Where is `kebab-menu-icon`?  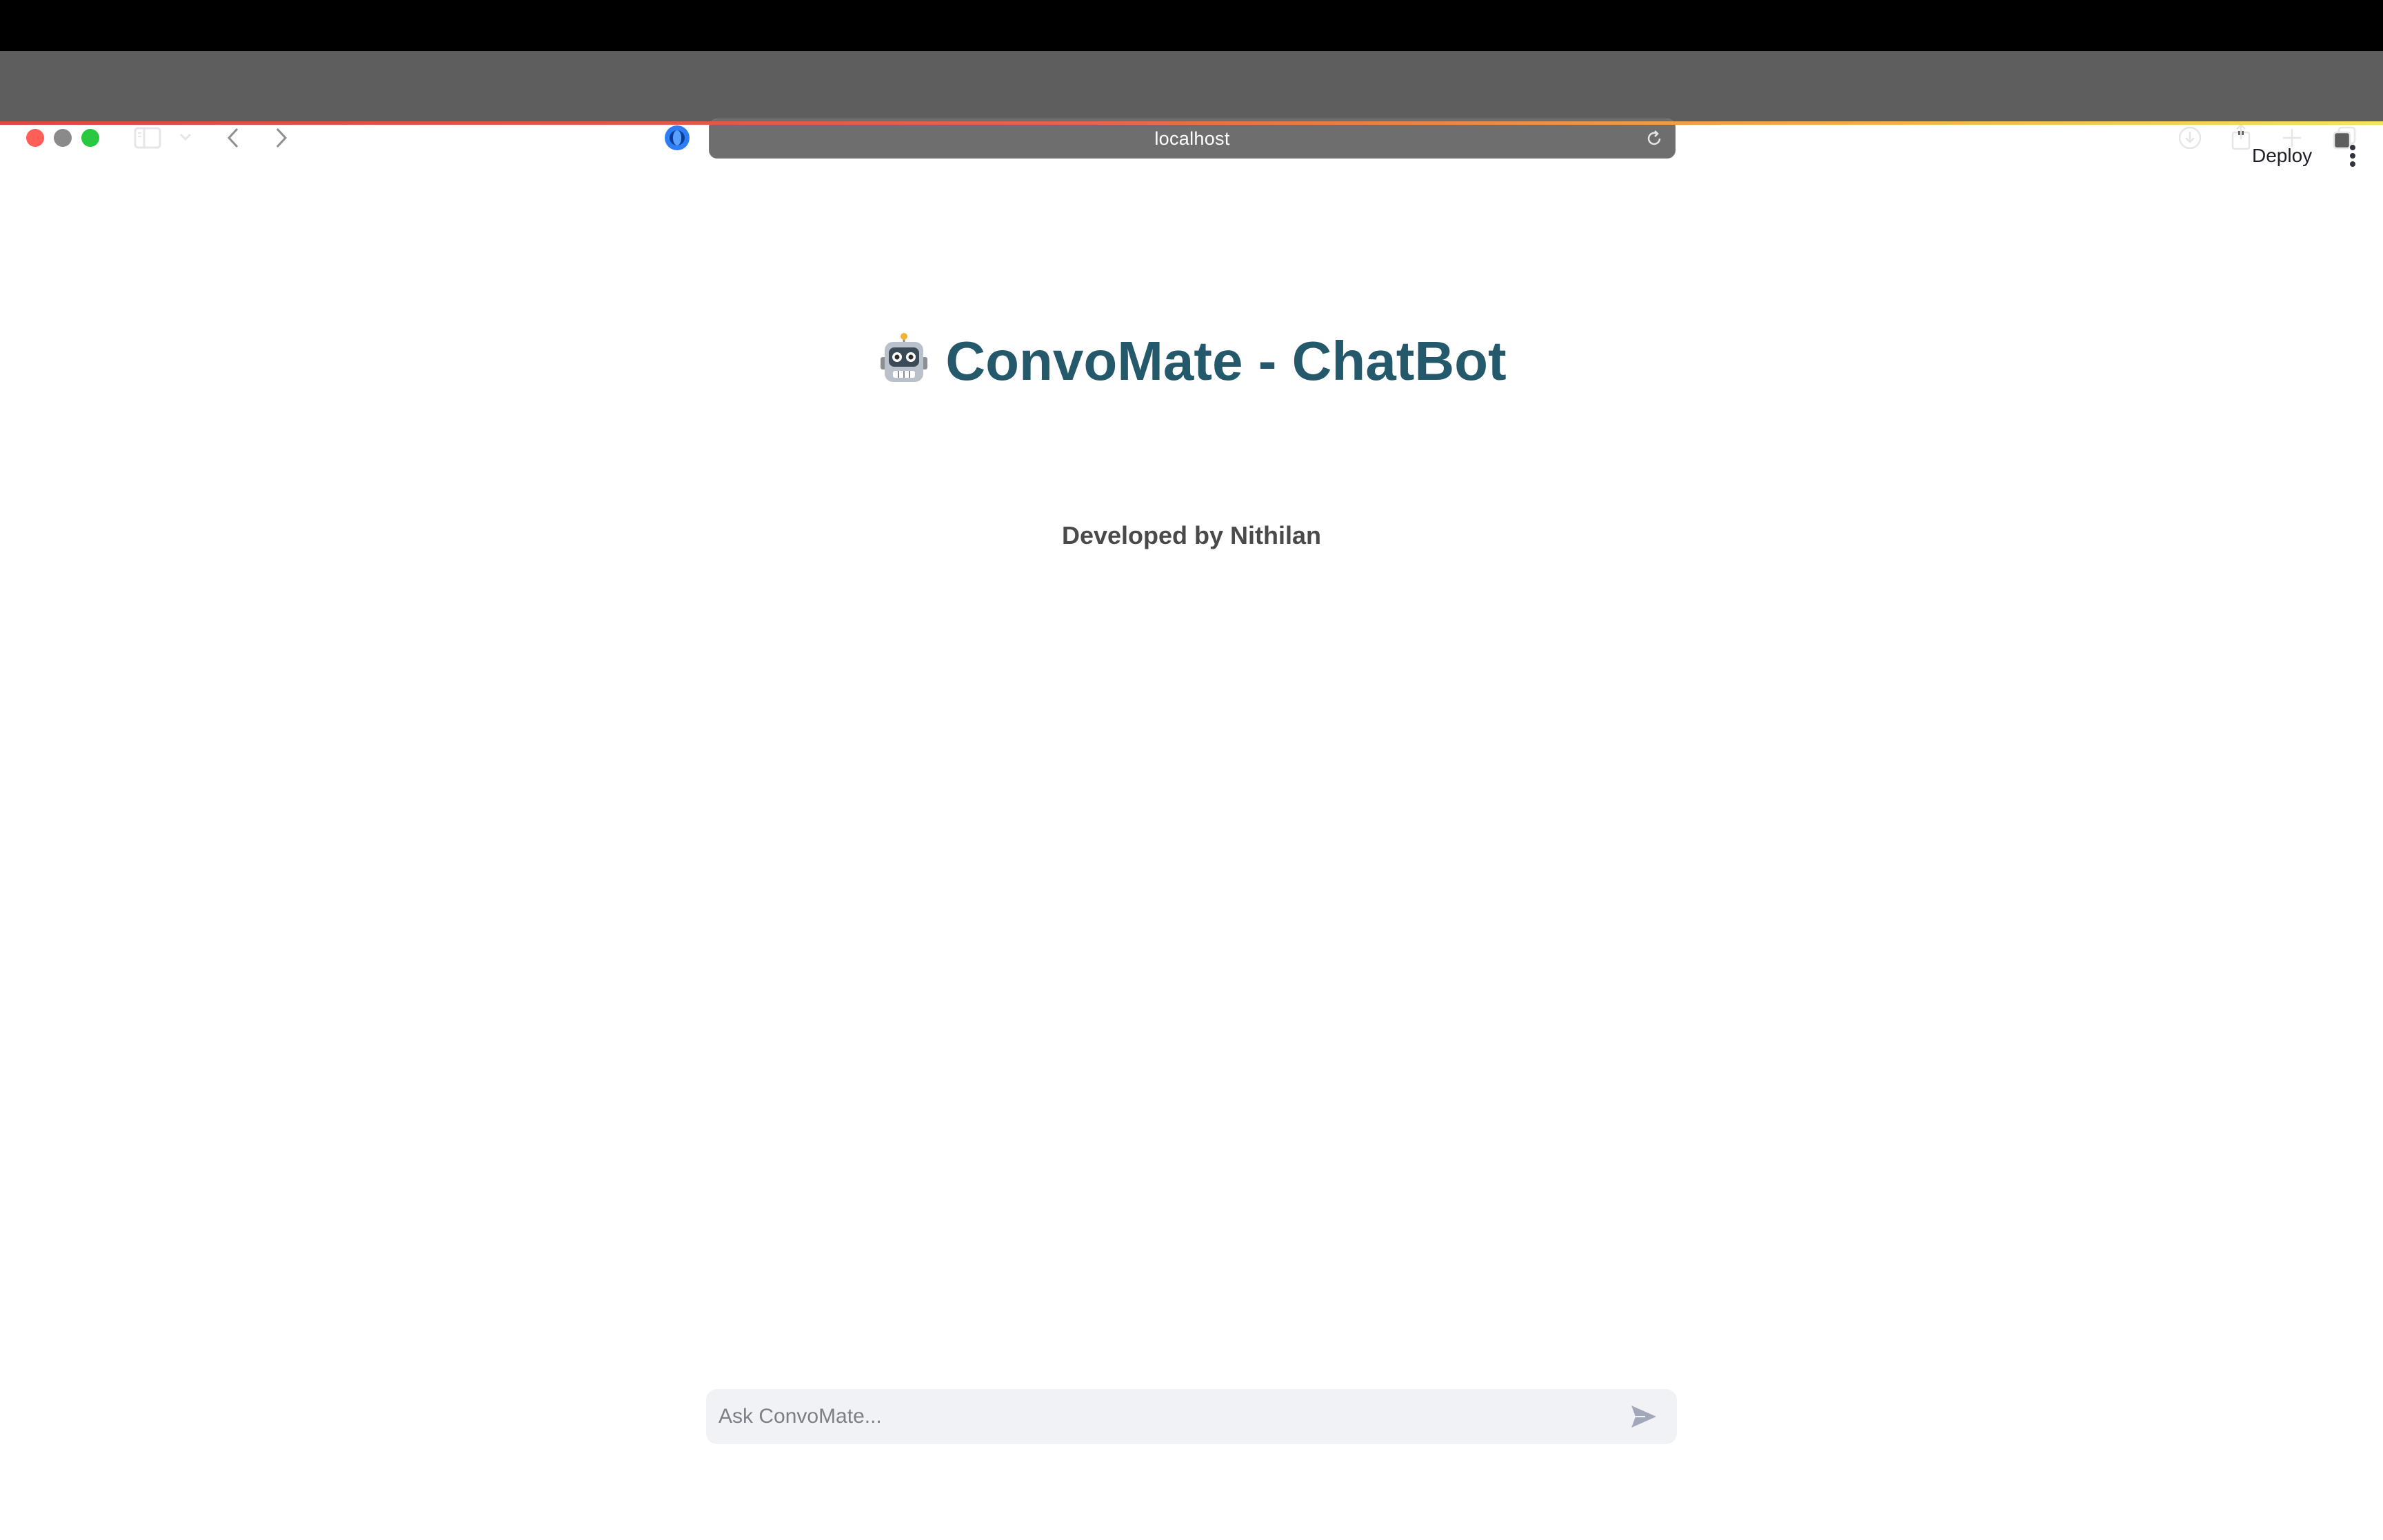 kebab-menu-icon is located at coordinates (2352, 156).